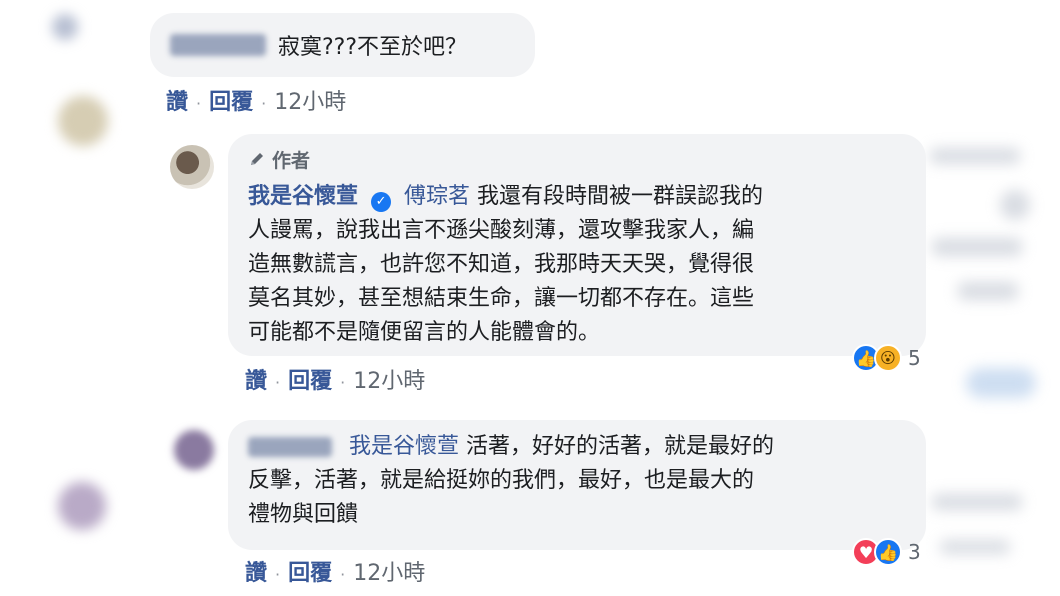 The height and width of the screenshot is (596, 1060). I want to click on mention-link: 我是谷懷萱, so click(404, 446).